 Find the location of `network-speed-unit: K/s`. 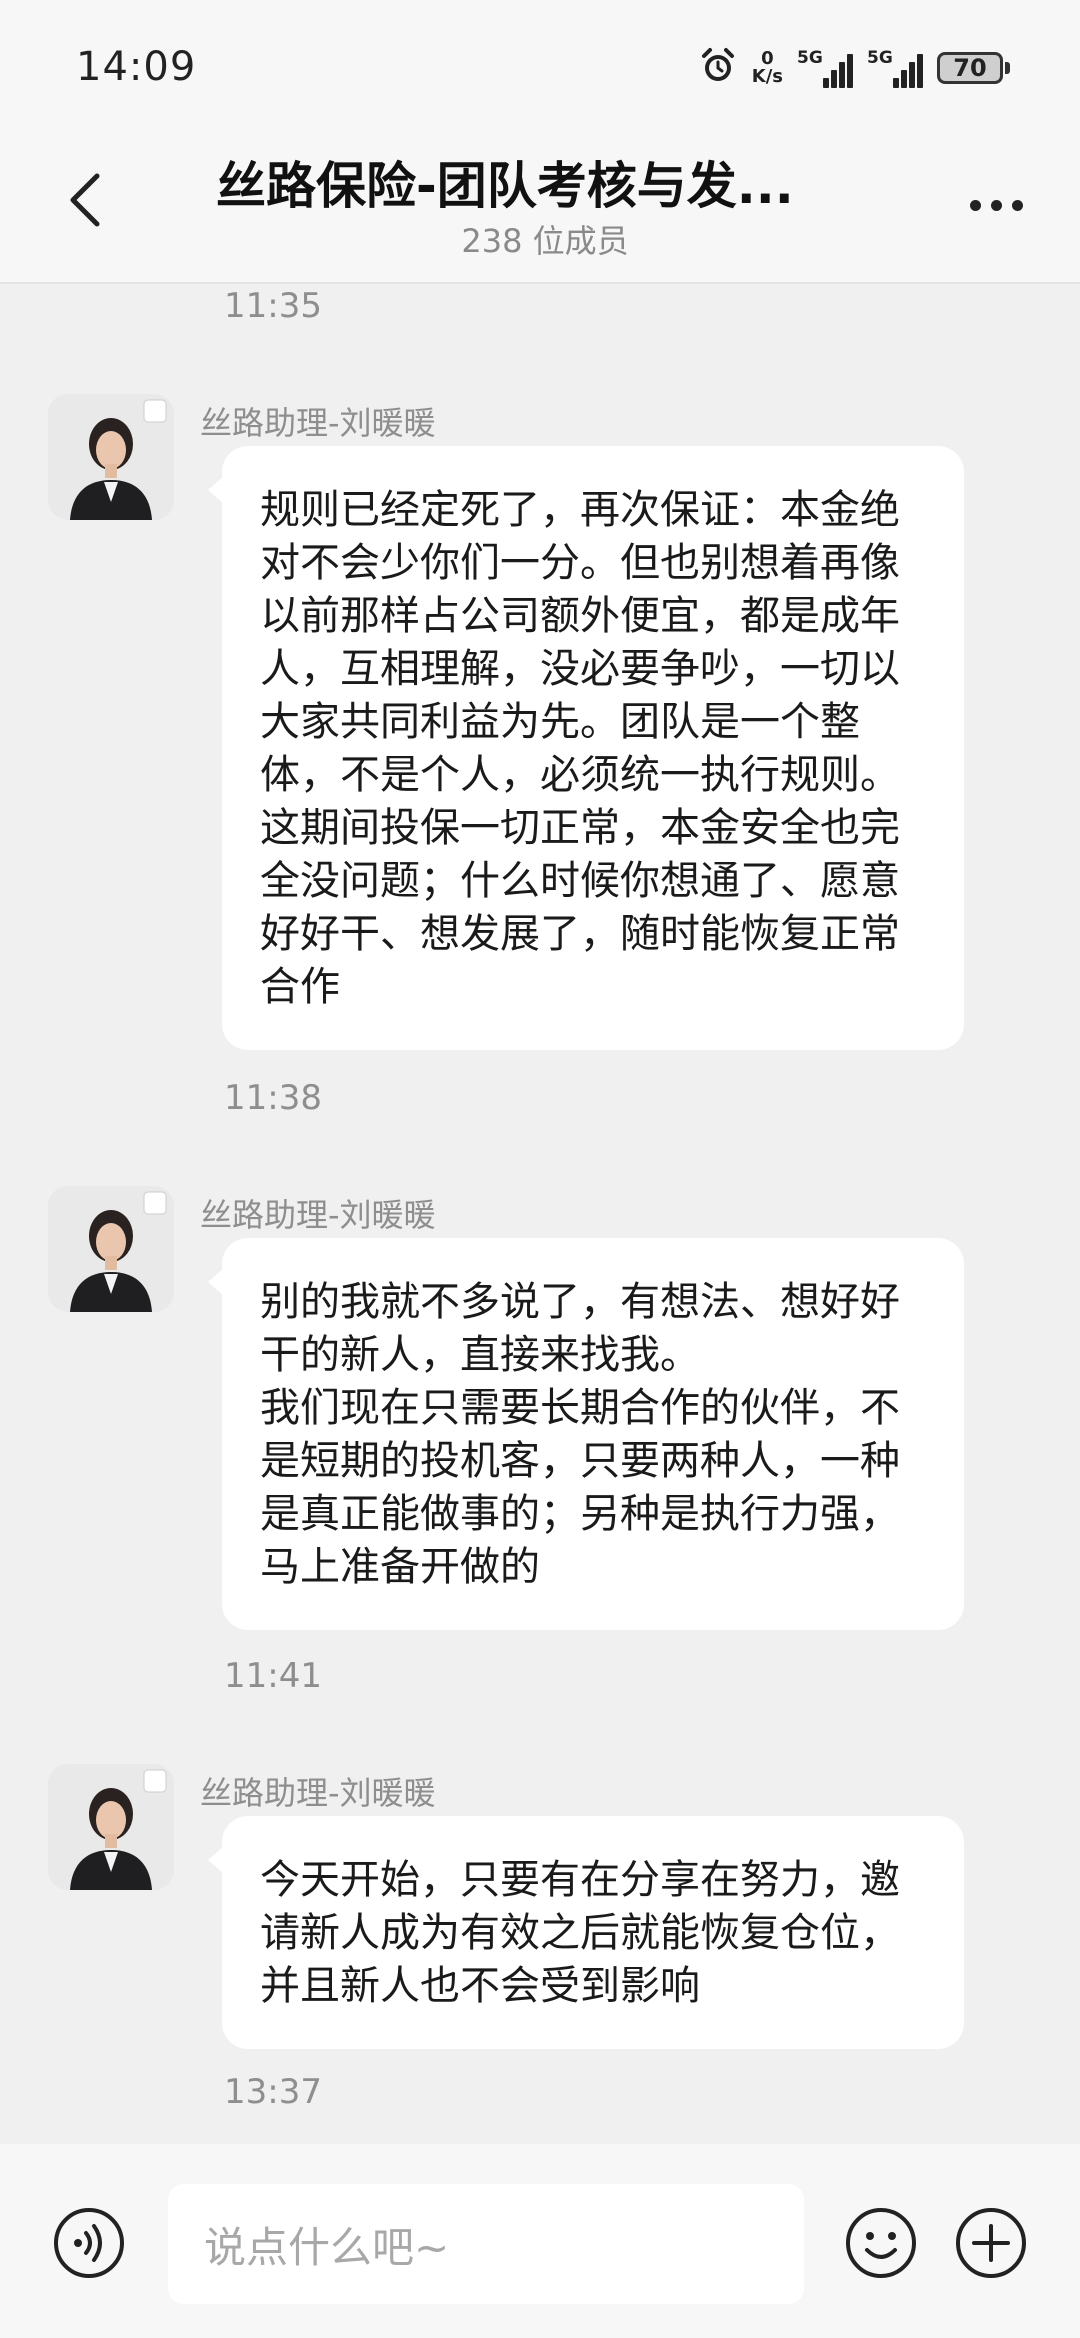

network-speed-unit: K/s is located at coordinates (767, 76).